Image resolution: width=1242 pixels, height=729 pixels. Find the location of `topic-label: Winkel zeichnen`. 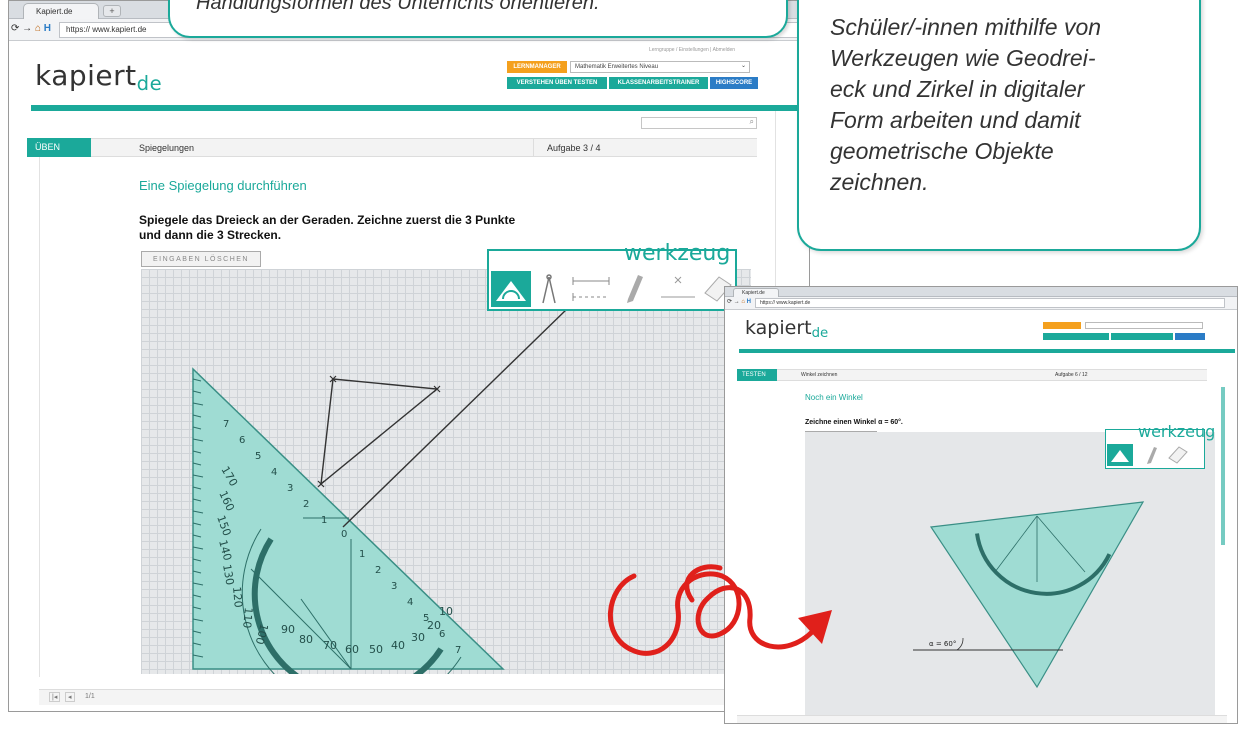

topic-label: Winkel zeichnen is located at coordinates (819, 375).